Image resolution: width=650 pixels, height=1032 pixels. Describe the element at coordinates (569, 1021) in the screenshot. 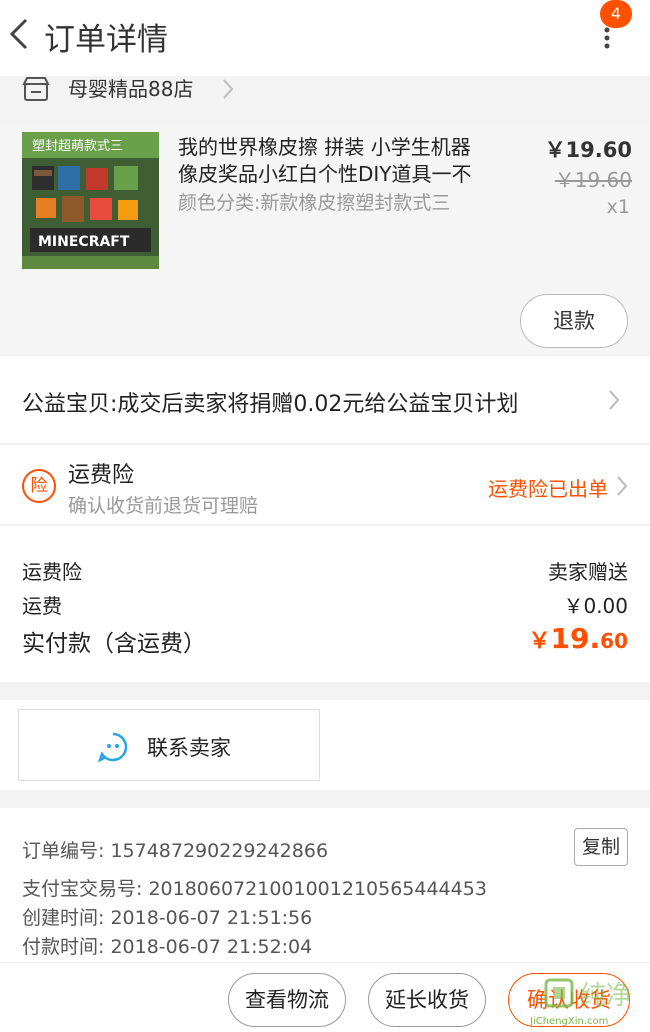

I see `watermark-subtext: JiChengXin.com` at that location.